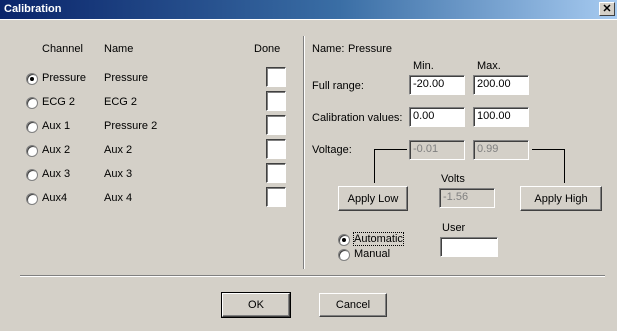 This screenshot has width=617, height=331. Describe the element at coordinates (501, 150) in the screenshot. I see `voltage-high-display: 0.99` at that location.